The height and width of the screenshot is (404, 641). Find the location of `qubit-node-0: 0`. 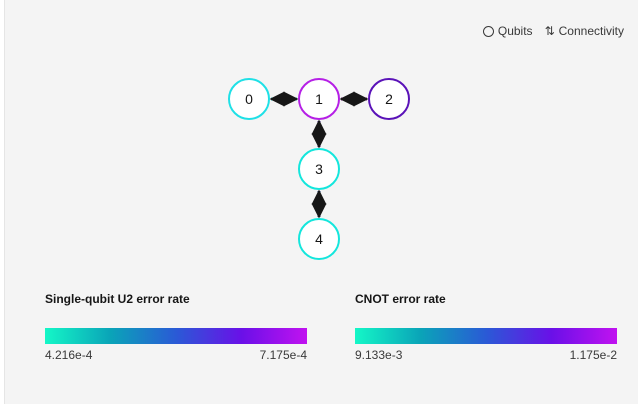

qubit-node-0: 0 is located at coordinates (249, 99).